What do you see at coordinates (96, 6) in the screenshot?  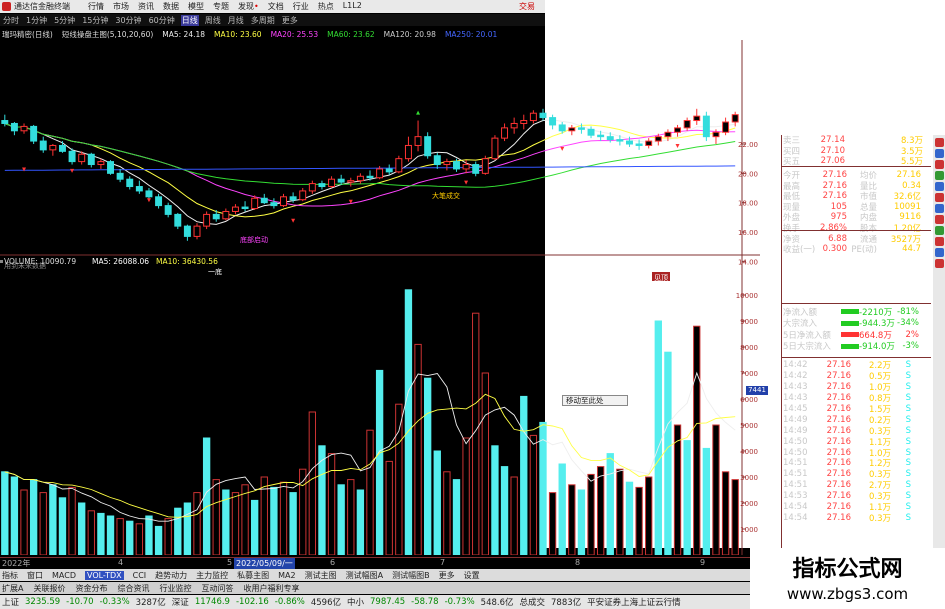 I see `menu-item-quote: 行情` at bounding box center [96, 6].